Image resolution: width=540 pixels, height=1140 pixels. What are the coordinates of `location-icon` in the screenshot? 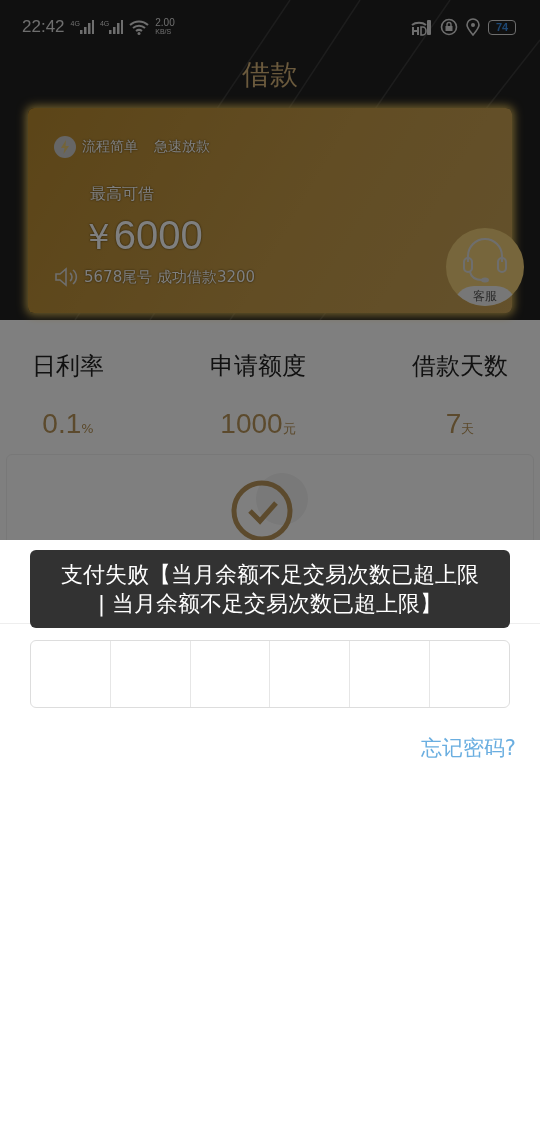 It's located at (473, 27).